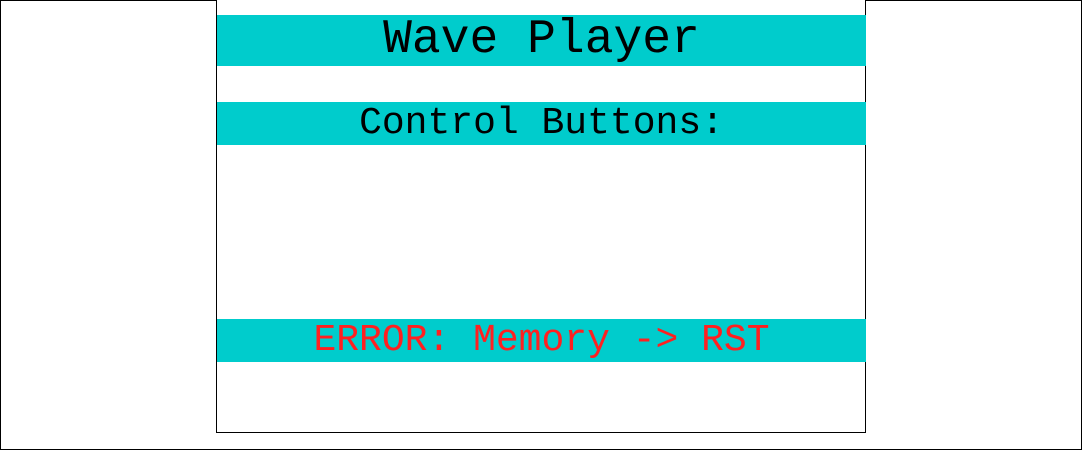 The width and height of the screenshot is (1084, 450). I want to click on subtitle-bar: Control Buttons:, so click(541, 123).